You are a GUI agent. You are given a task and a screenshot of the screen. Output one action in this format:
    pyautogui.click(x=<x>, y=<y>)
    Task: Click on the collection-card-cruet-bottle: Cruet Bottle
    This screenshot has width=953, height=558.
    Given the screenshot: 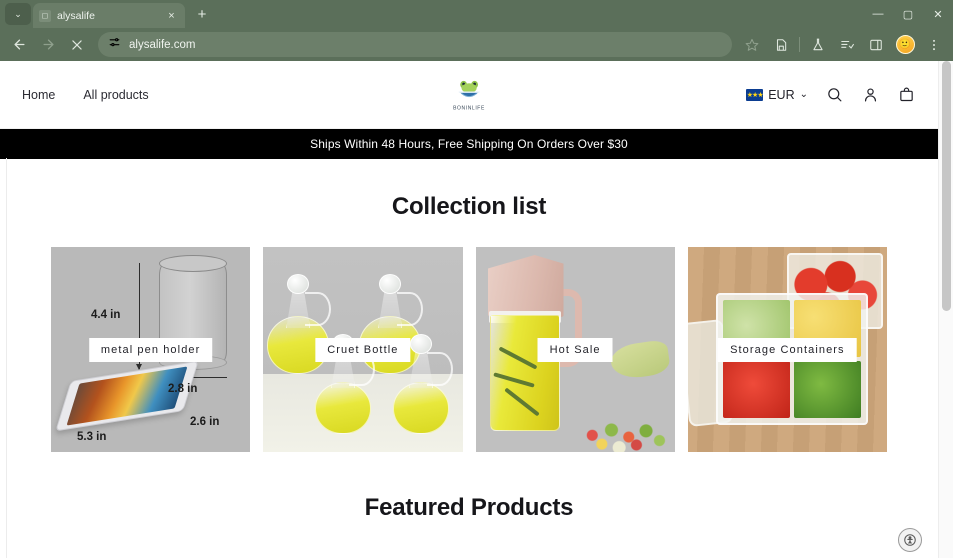 What is the action you would take?
    pyautogui.click(x=363, y=349)
    